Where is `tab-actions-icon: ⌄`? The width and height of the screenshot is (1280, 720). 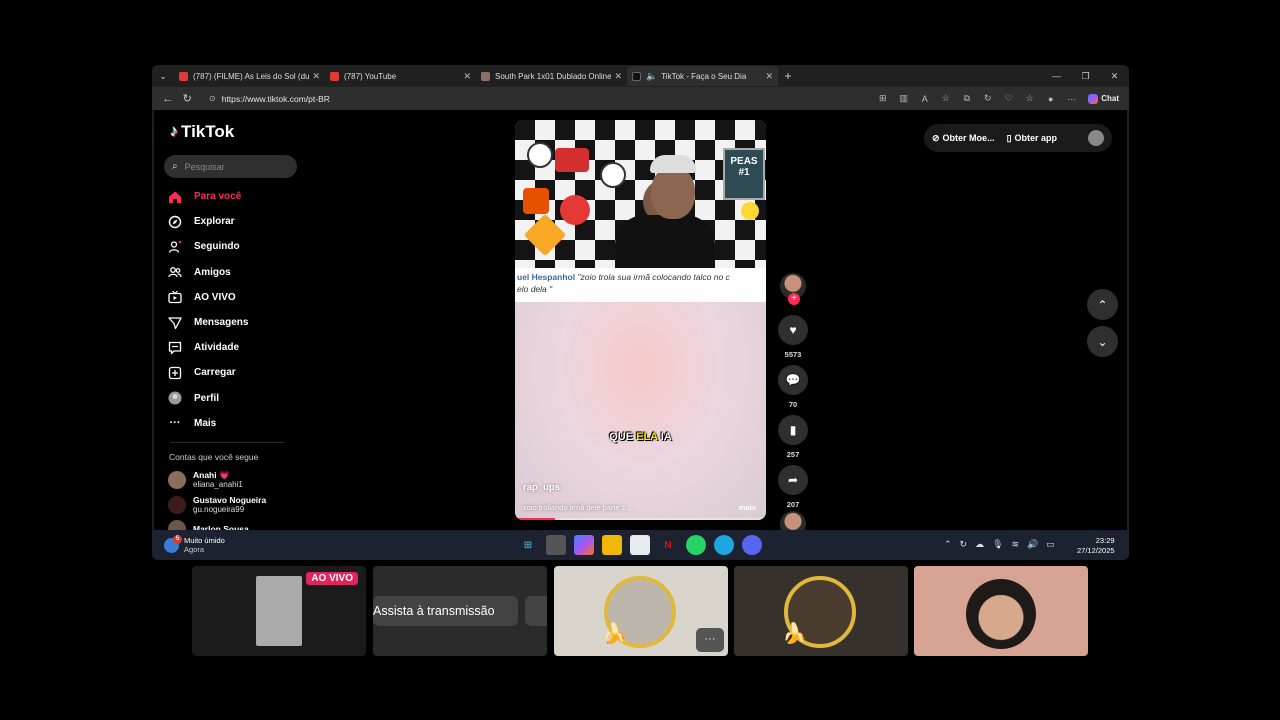 tab-actions-icon: ⌄ is located at coordinates (163, 76).